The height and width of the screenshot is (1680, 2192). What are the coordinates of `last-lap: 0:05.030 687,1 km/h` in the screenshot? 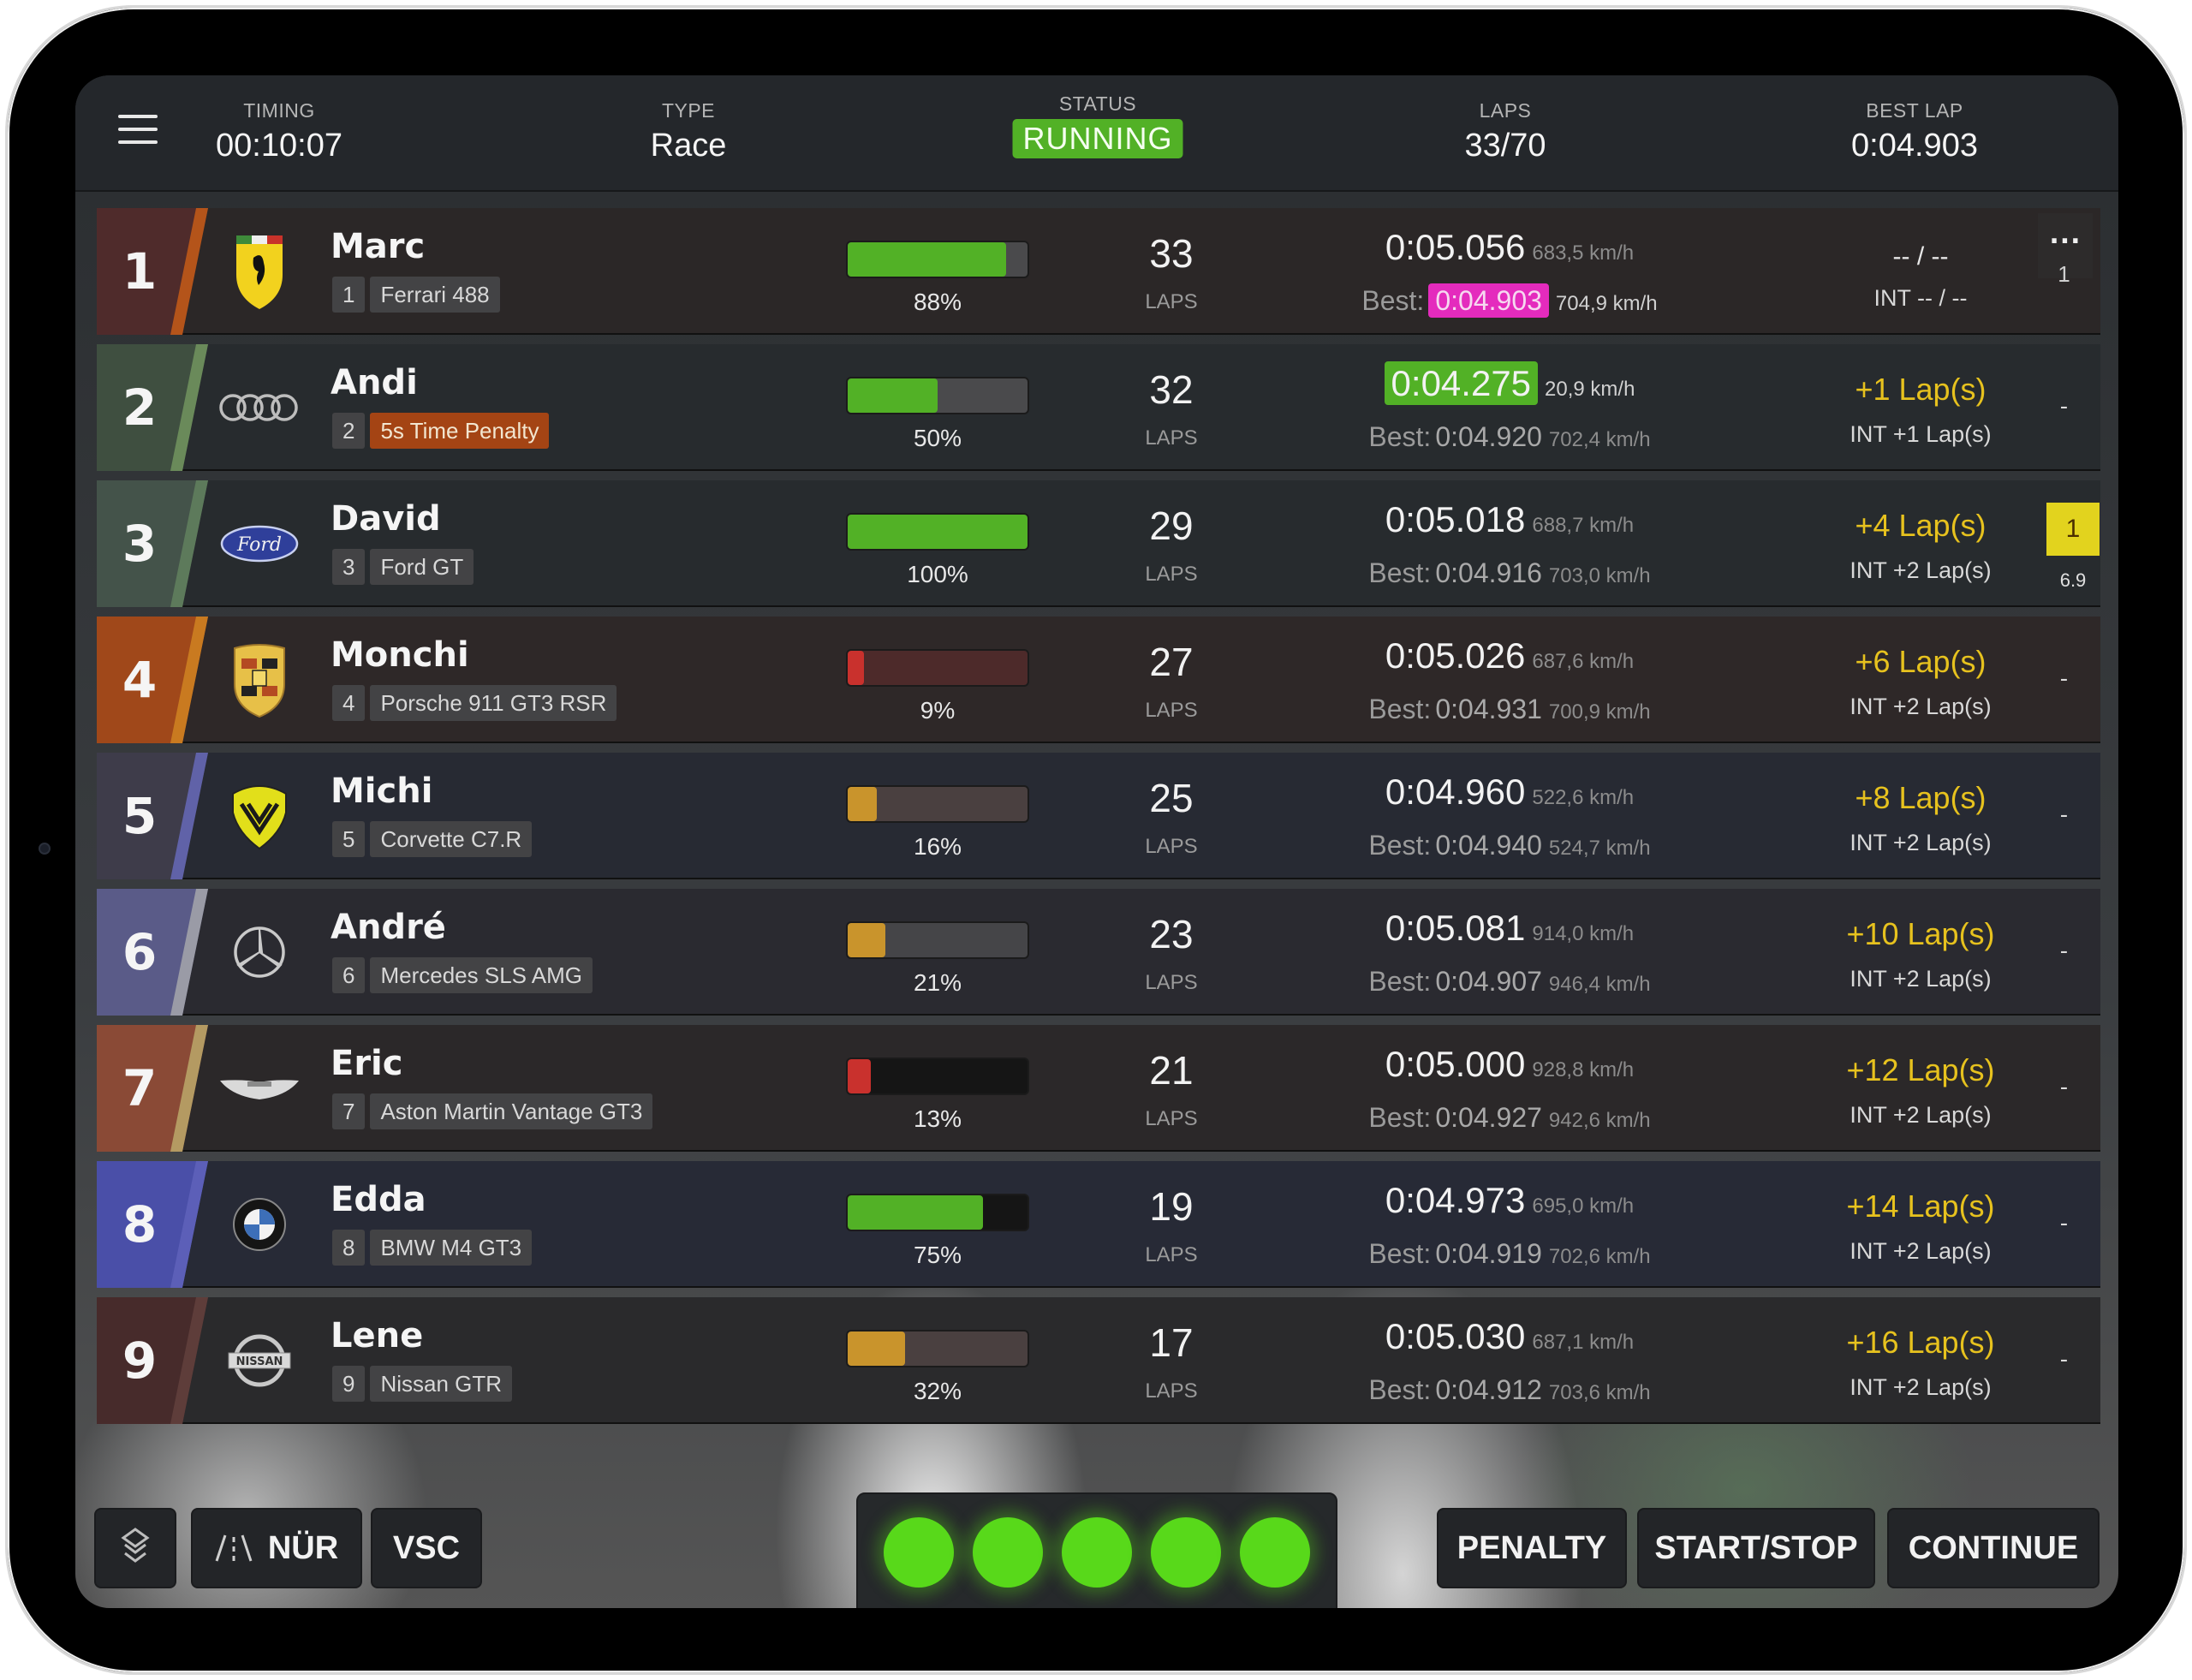 It's located at (1509, 1336).